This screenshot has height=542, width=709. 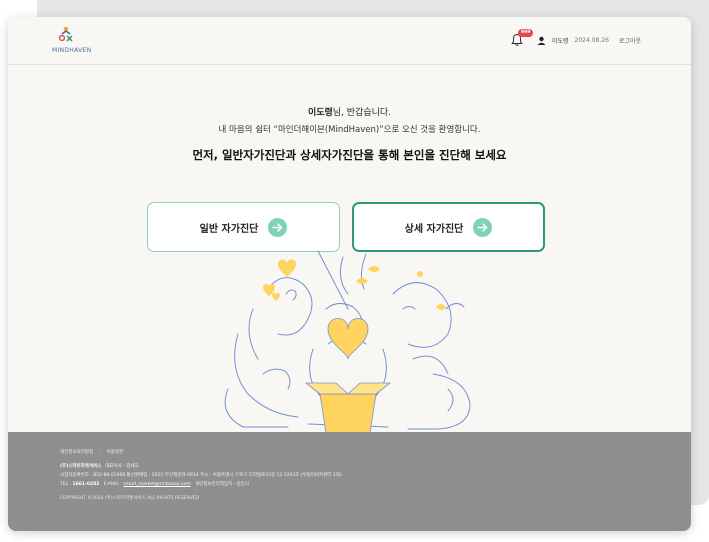 I want to click on detailed-self-diagnosis-button: 상세 자가진단, so click(x=448, y=227).